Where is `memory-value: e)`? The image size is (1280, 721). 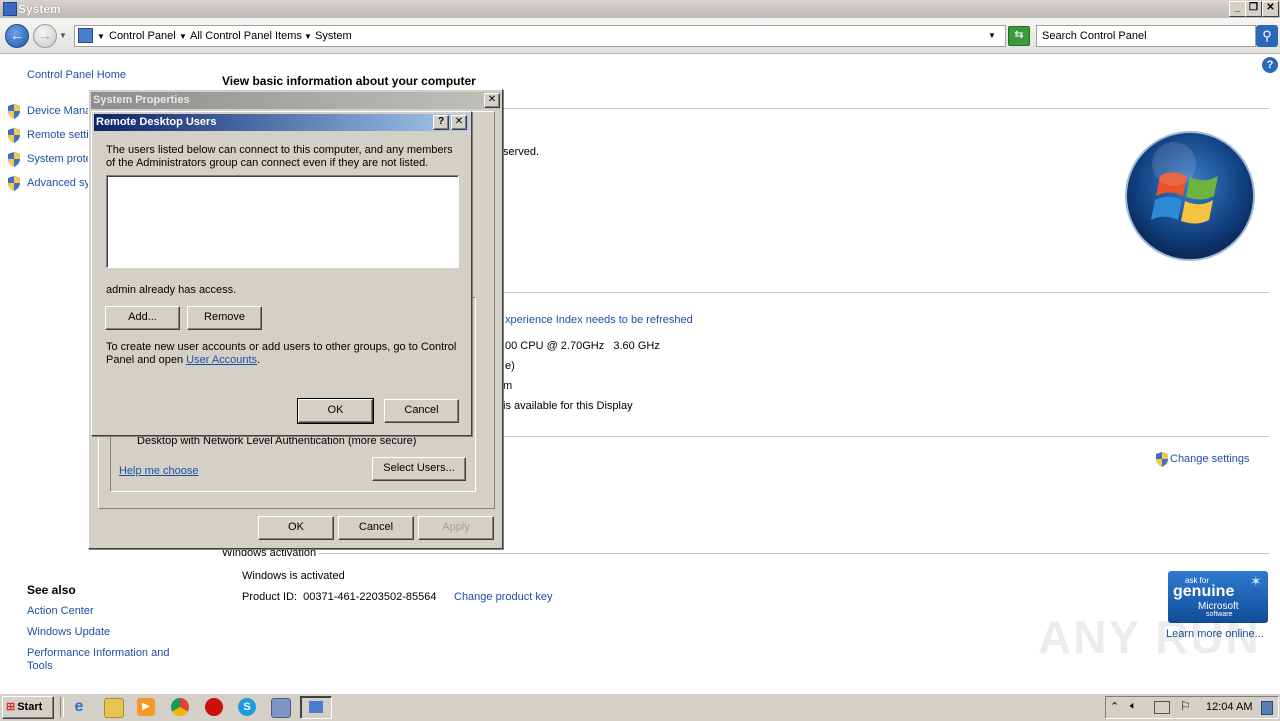 memory-value: e) is located at coordinates (510, 366).